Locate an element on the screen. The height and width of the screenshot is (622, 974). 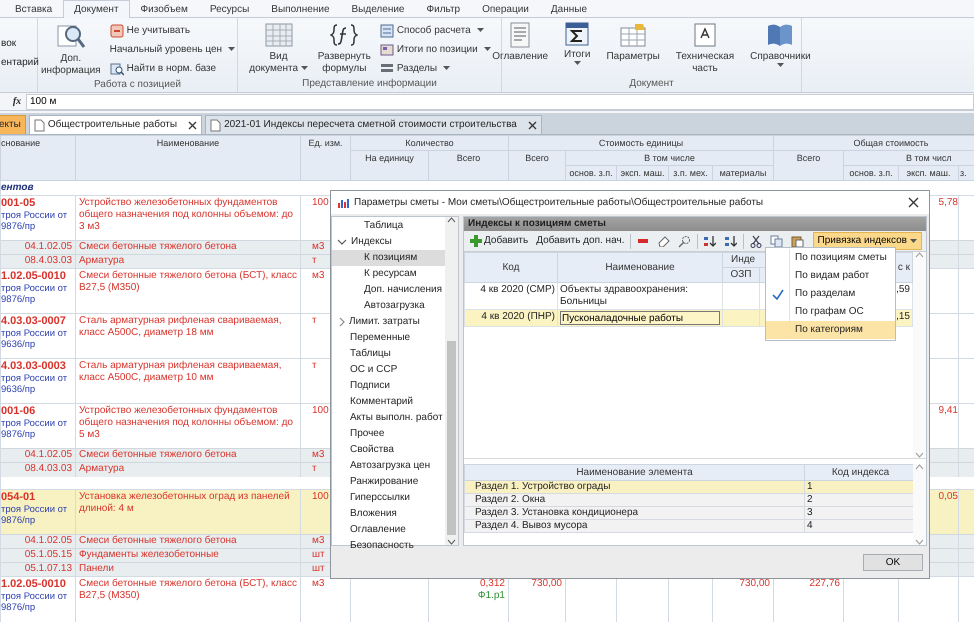
code-text: 054-01 is located at coordinates (19, 497).